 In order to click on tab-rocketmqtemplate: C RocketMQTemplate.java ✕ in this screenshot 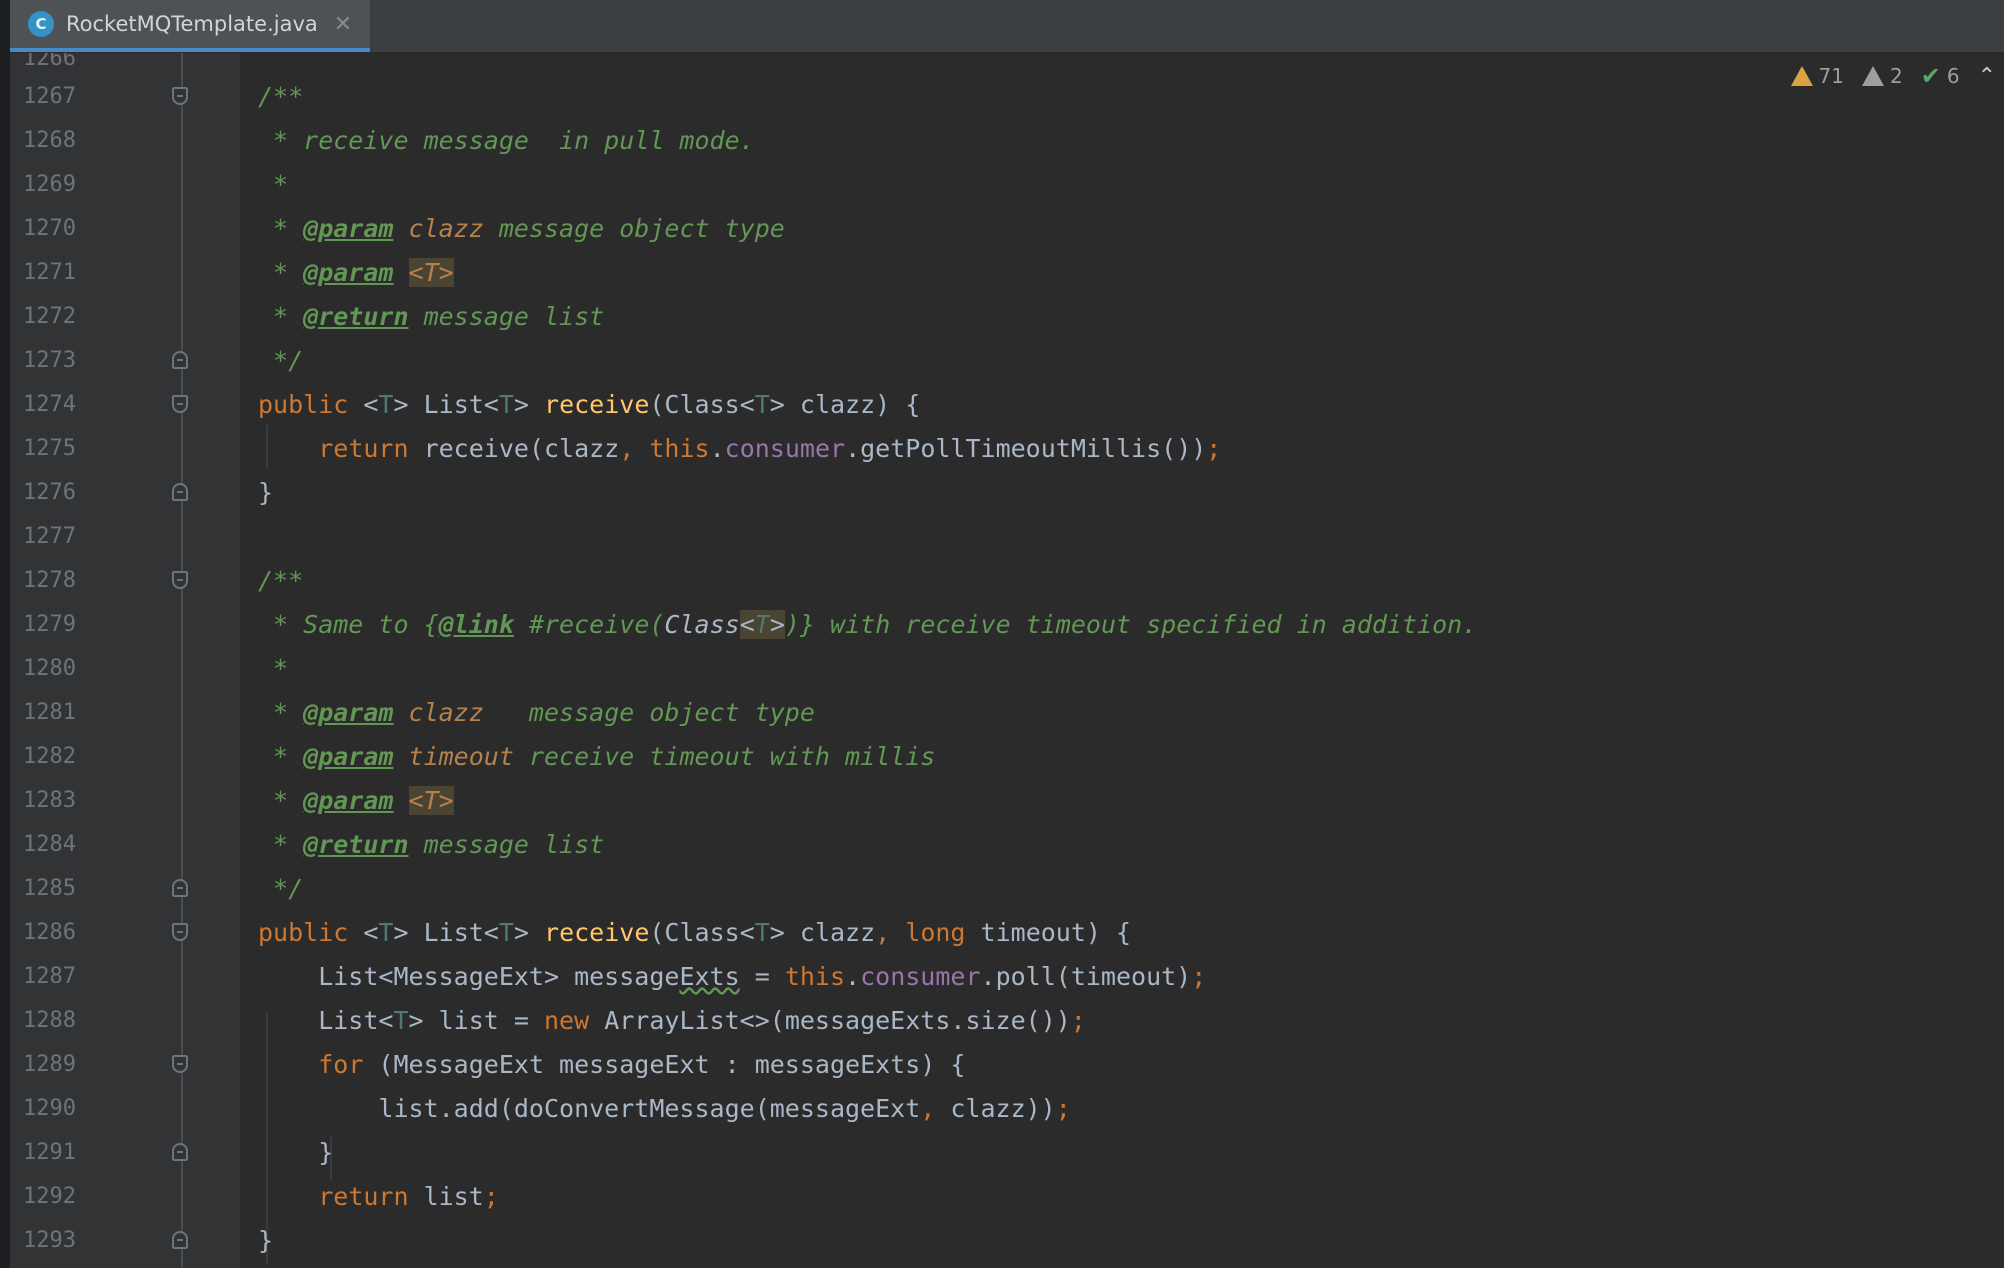, I will do `click(190, 26)`.